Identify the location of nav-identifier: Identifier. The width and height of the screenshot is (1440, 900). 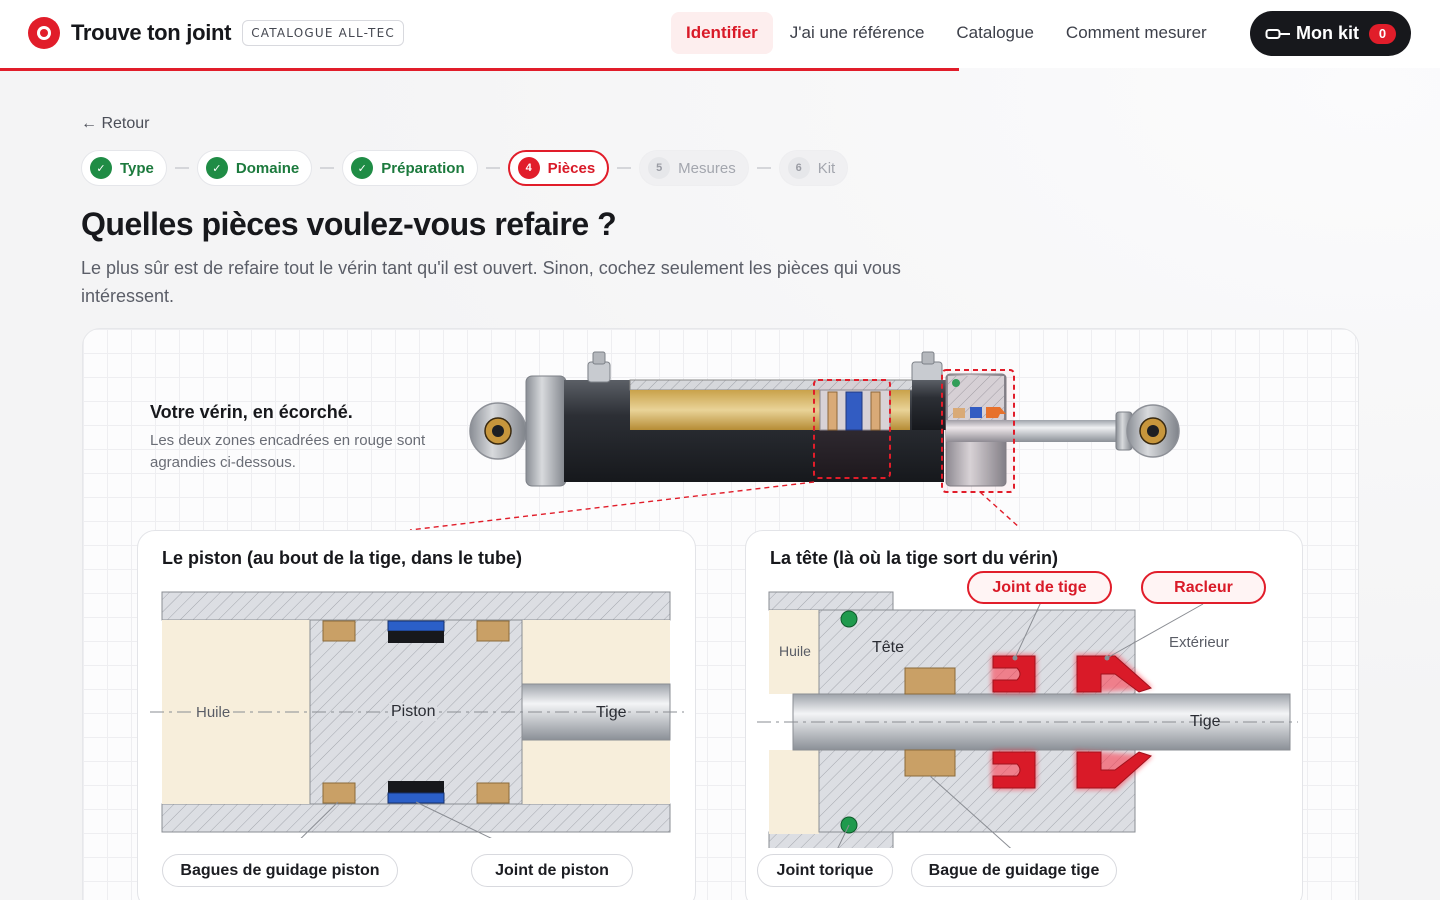
(722, 33).